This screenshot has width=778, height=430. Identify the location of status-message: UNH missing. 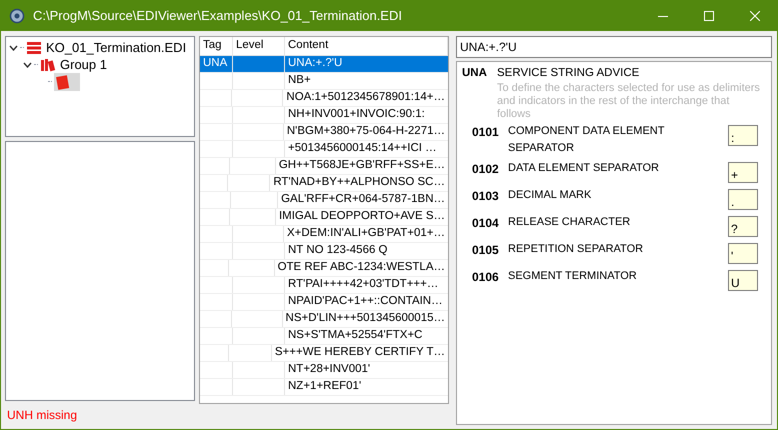
(42, 415).